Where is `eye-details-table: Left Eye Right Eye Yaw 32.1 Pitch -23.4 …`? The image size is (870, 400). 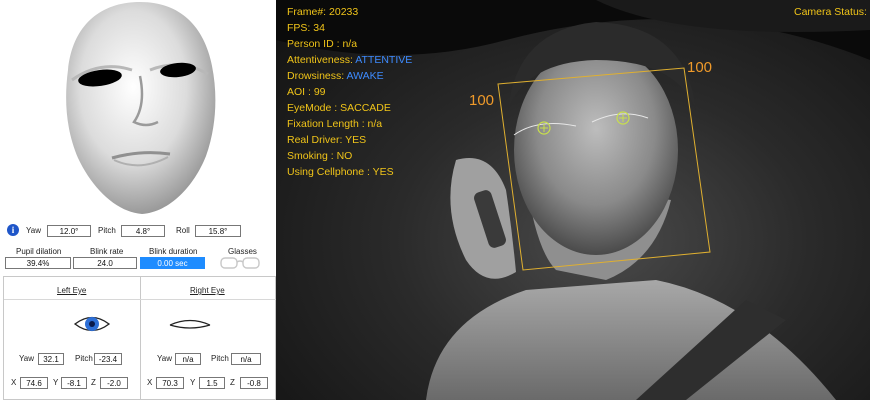 eye-details-table: Left Eye Right Eye Yaw 32.1 Pitch -23.4 … is located at coordinates (139, 338).